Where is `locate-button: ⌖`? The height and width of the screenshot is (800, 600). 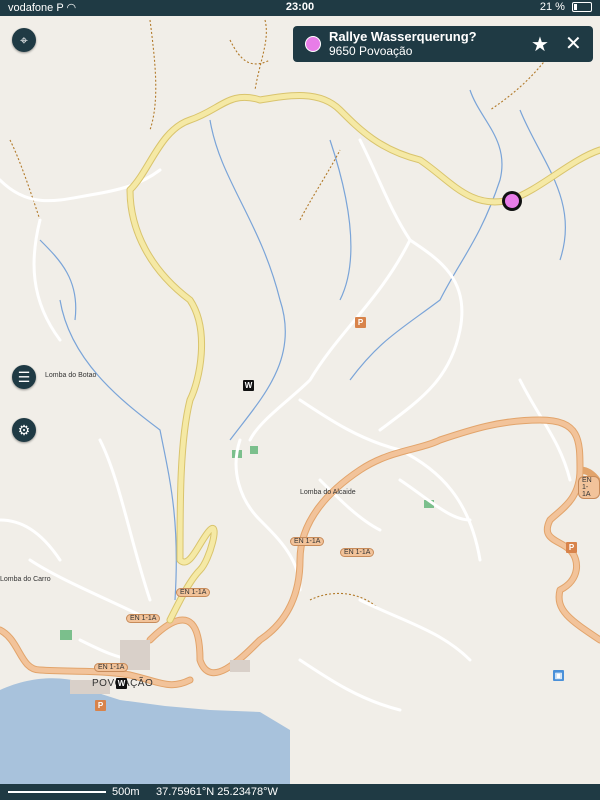 locate-button: ⌖ is located at coordinates (24, 40).